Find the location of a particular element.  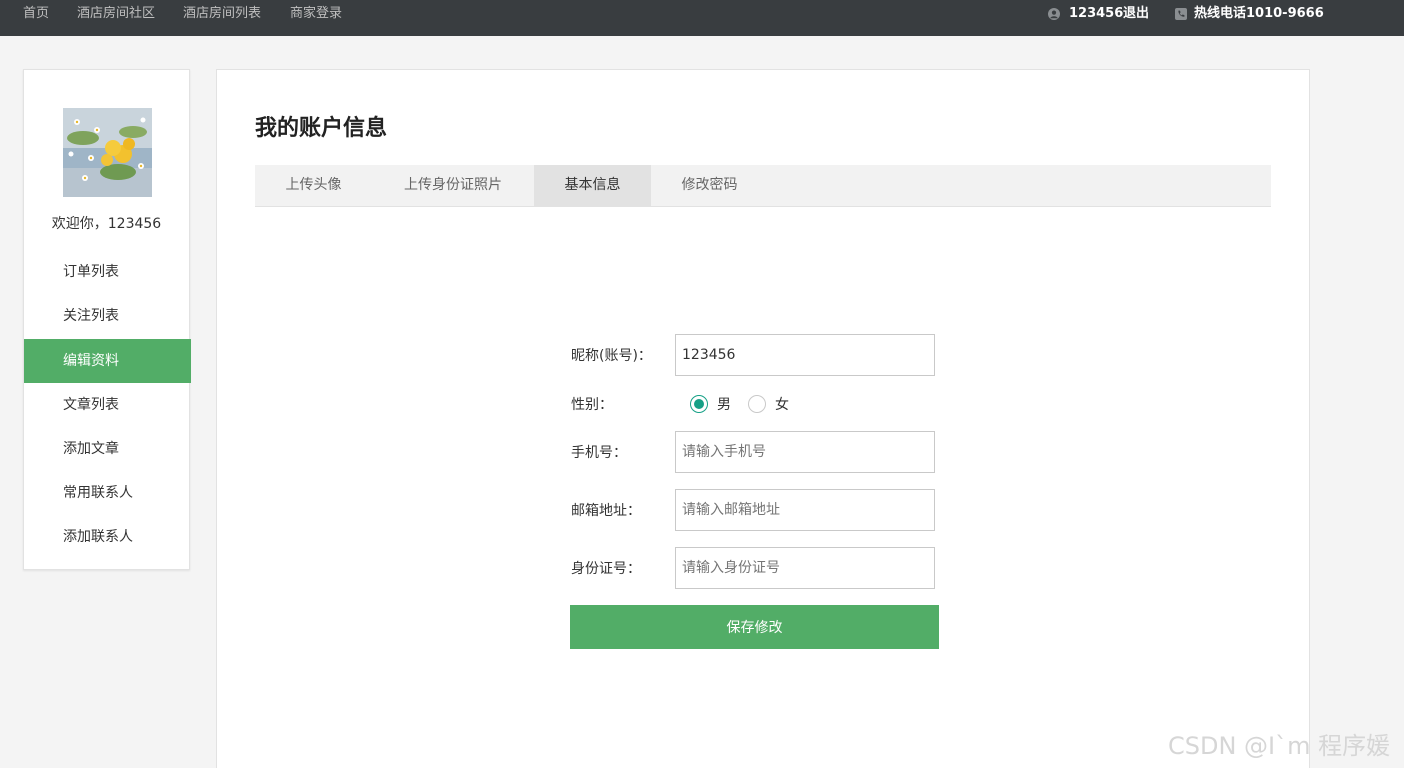

nickname-label: 昵称(账号)： is located at coordinates (611, 356).